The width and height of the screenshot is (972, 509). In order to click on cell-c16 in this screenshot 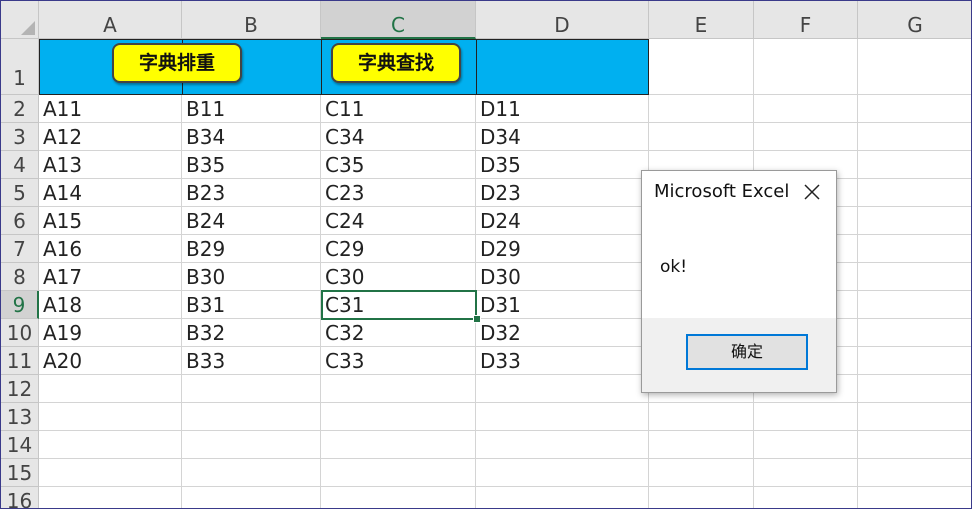, I will do `click(398, 497)`.